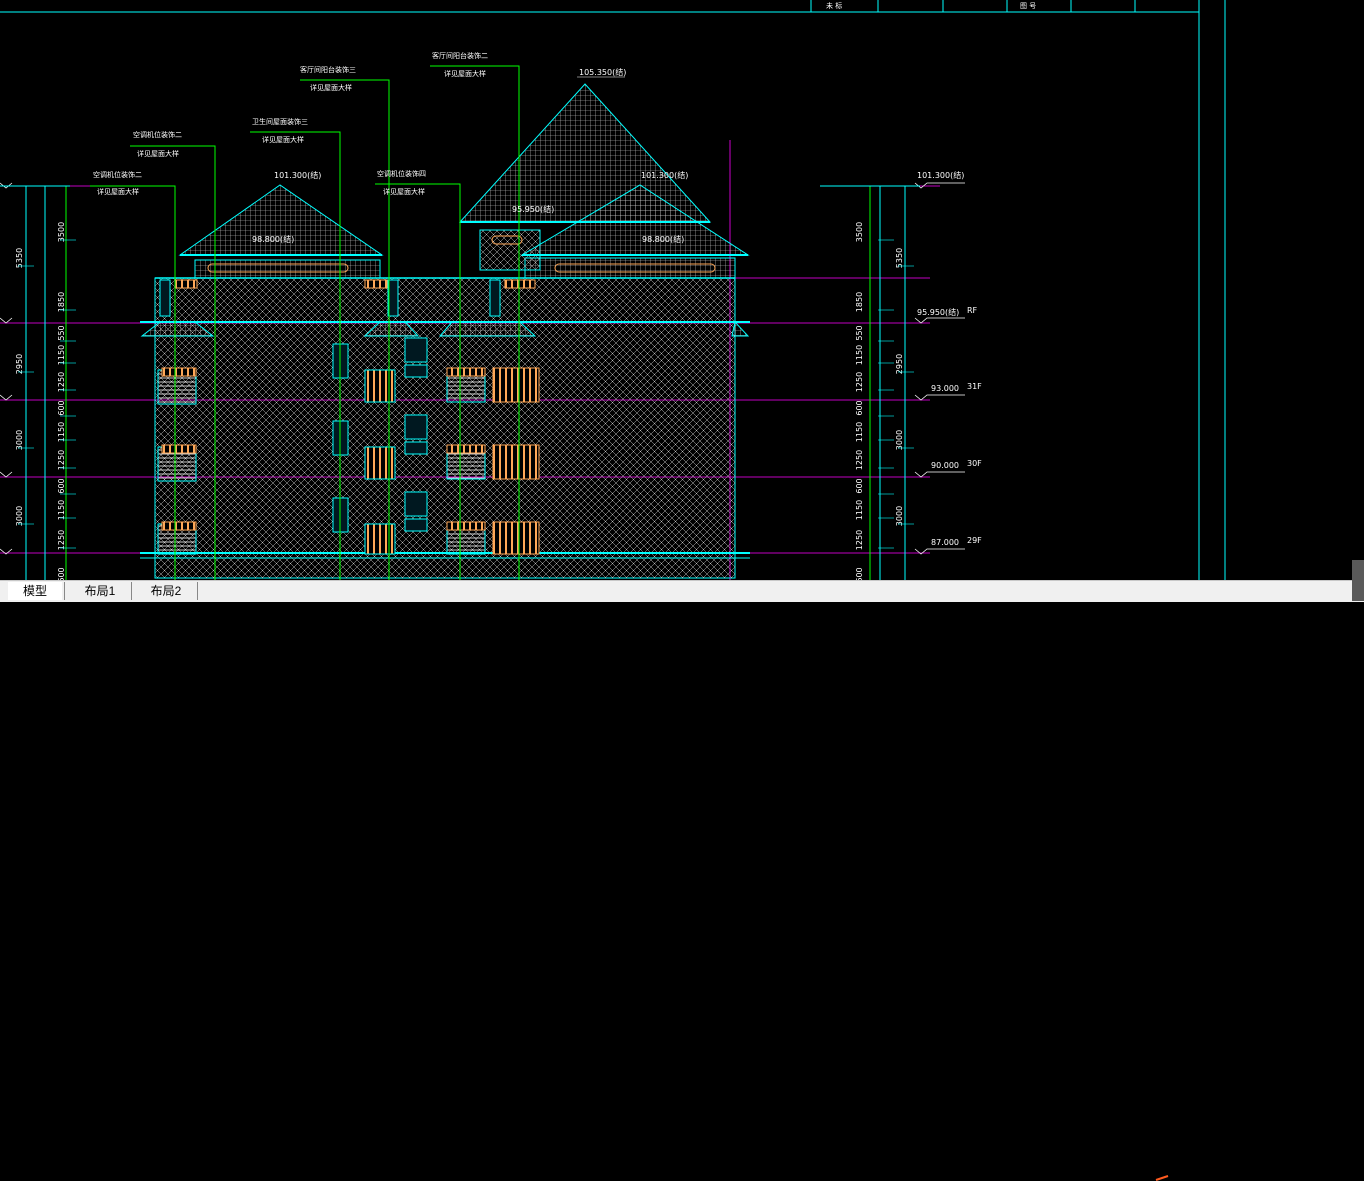 The image size is (1364, 1181). Describe the element at coordinates (972, 310) in the screenshot. I see `rf-tag: RF` at that location.